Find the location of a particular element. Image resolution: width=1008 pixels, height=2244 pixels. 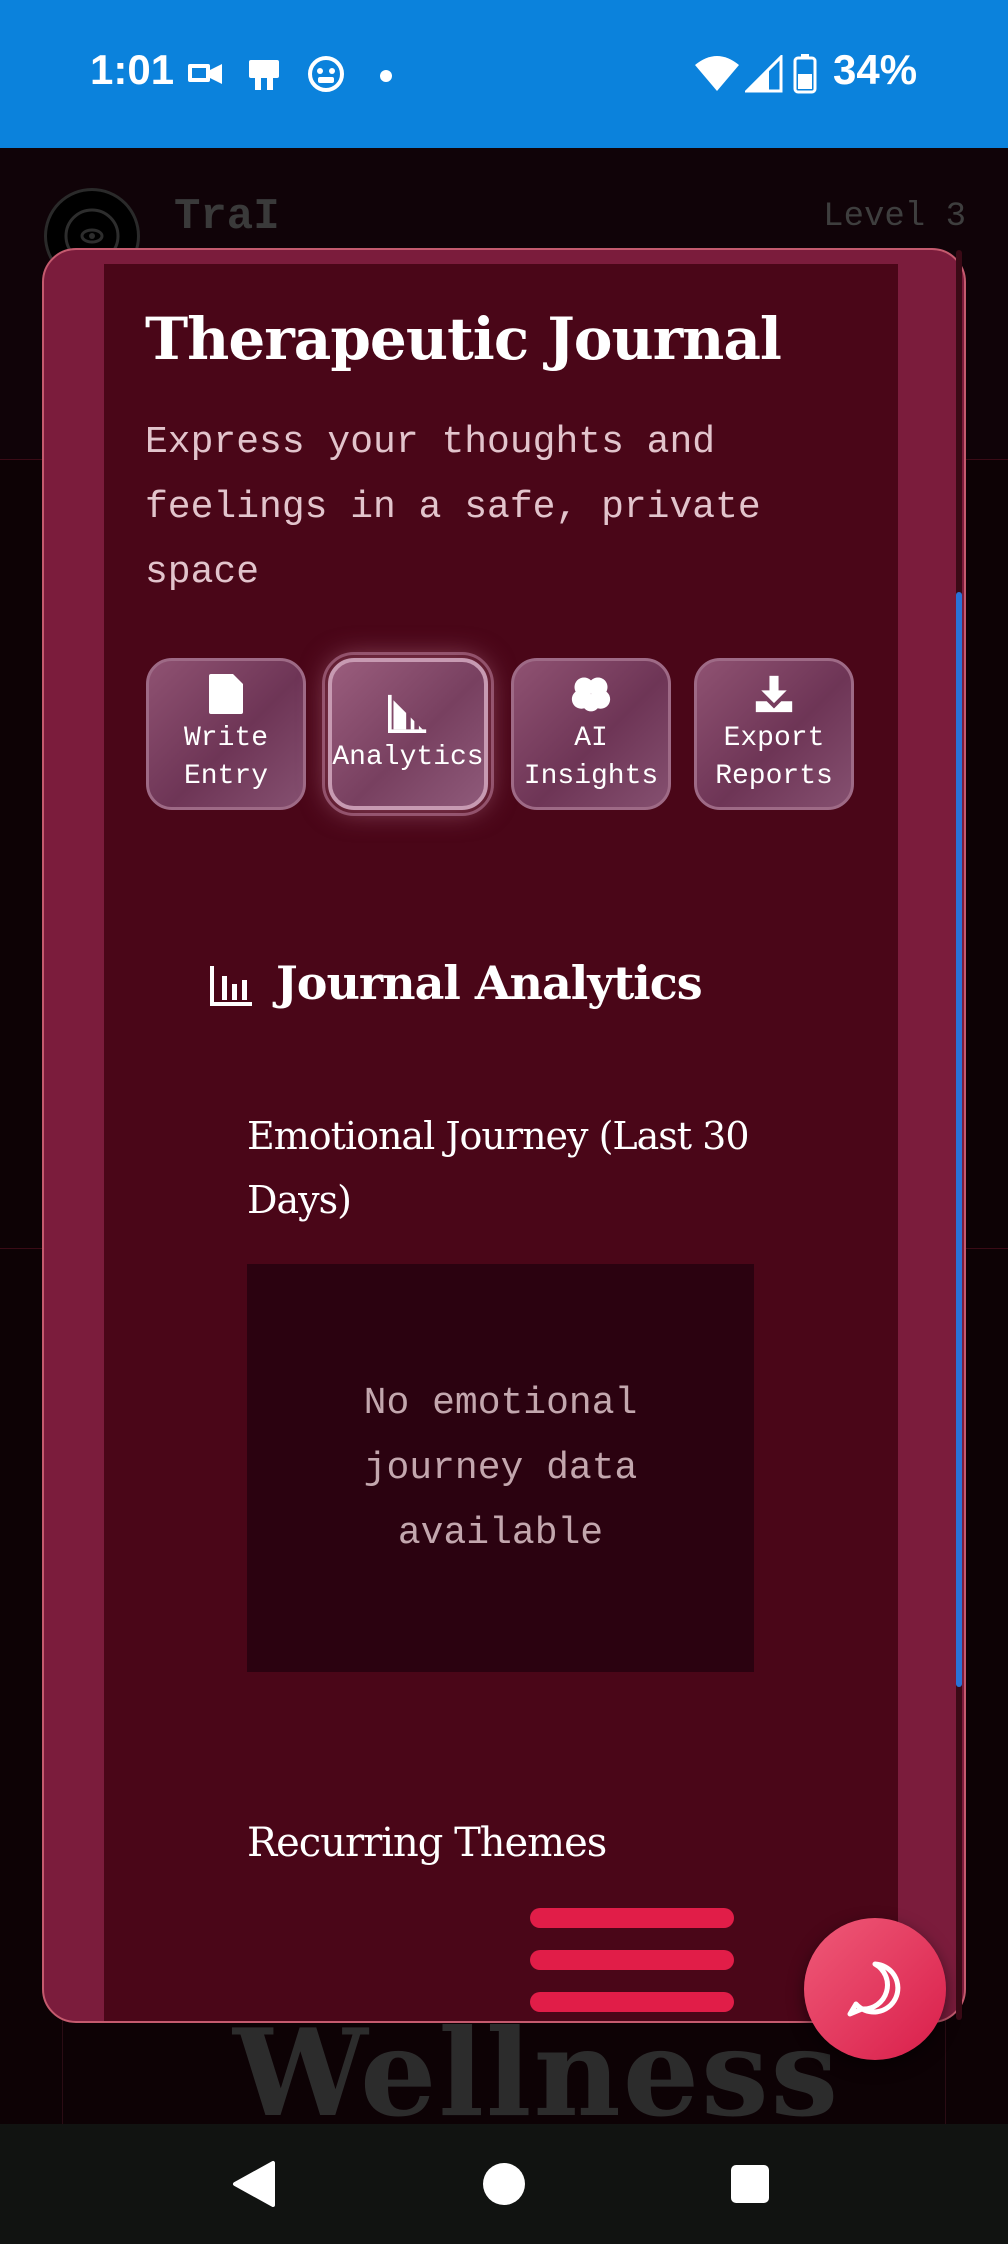

modal-scrollbar-thumb is located at coordinates (959, 1139).